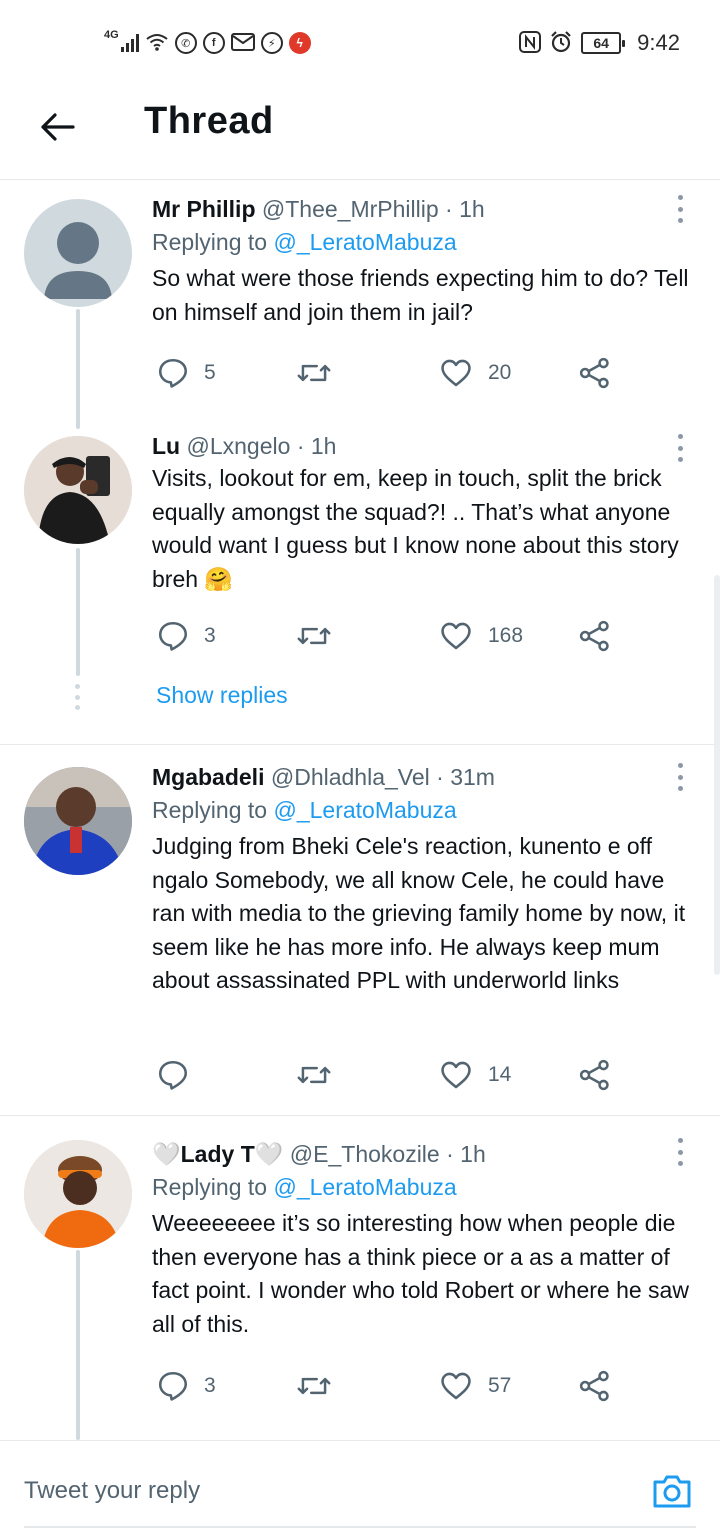 The width and height of the screenshot is (720, 1540). I want to click on signal-icon, so click(129, 43).